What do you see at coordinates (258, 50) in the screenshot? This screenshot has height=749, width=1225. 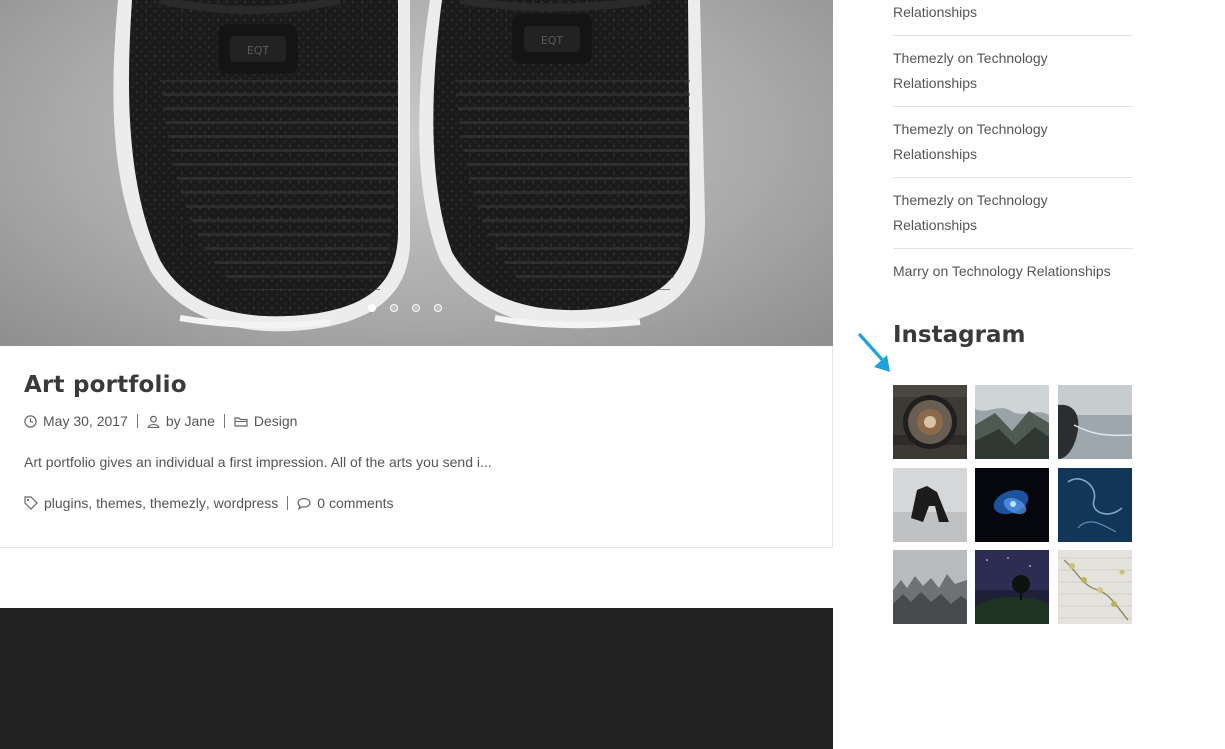 I see `shoe-logo-left: EQT` at bounding box center [258, 50].